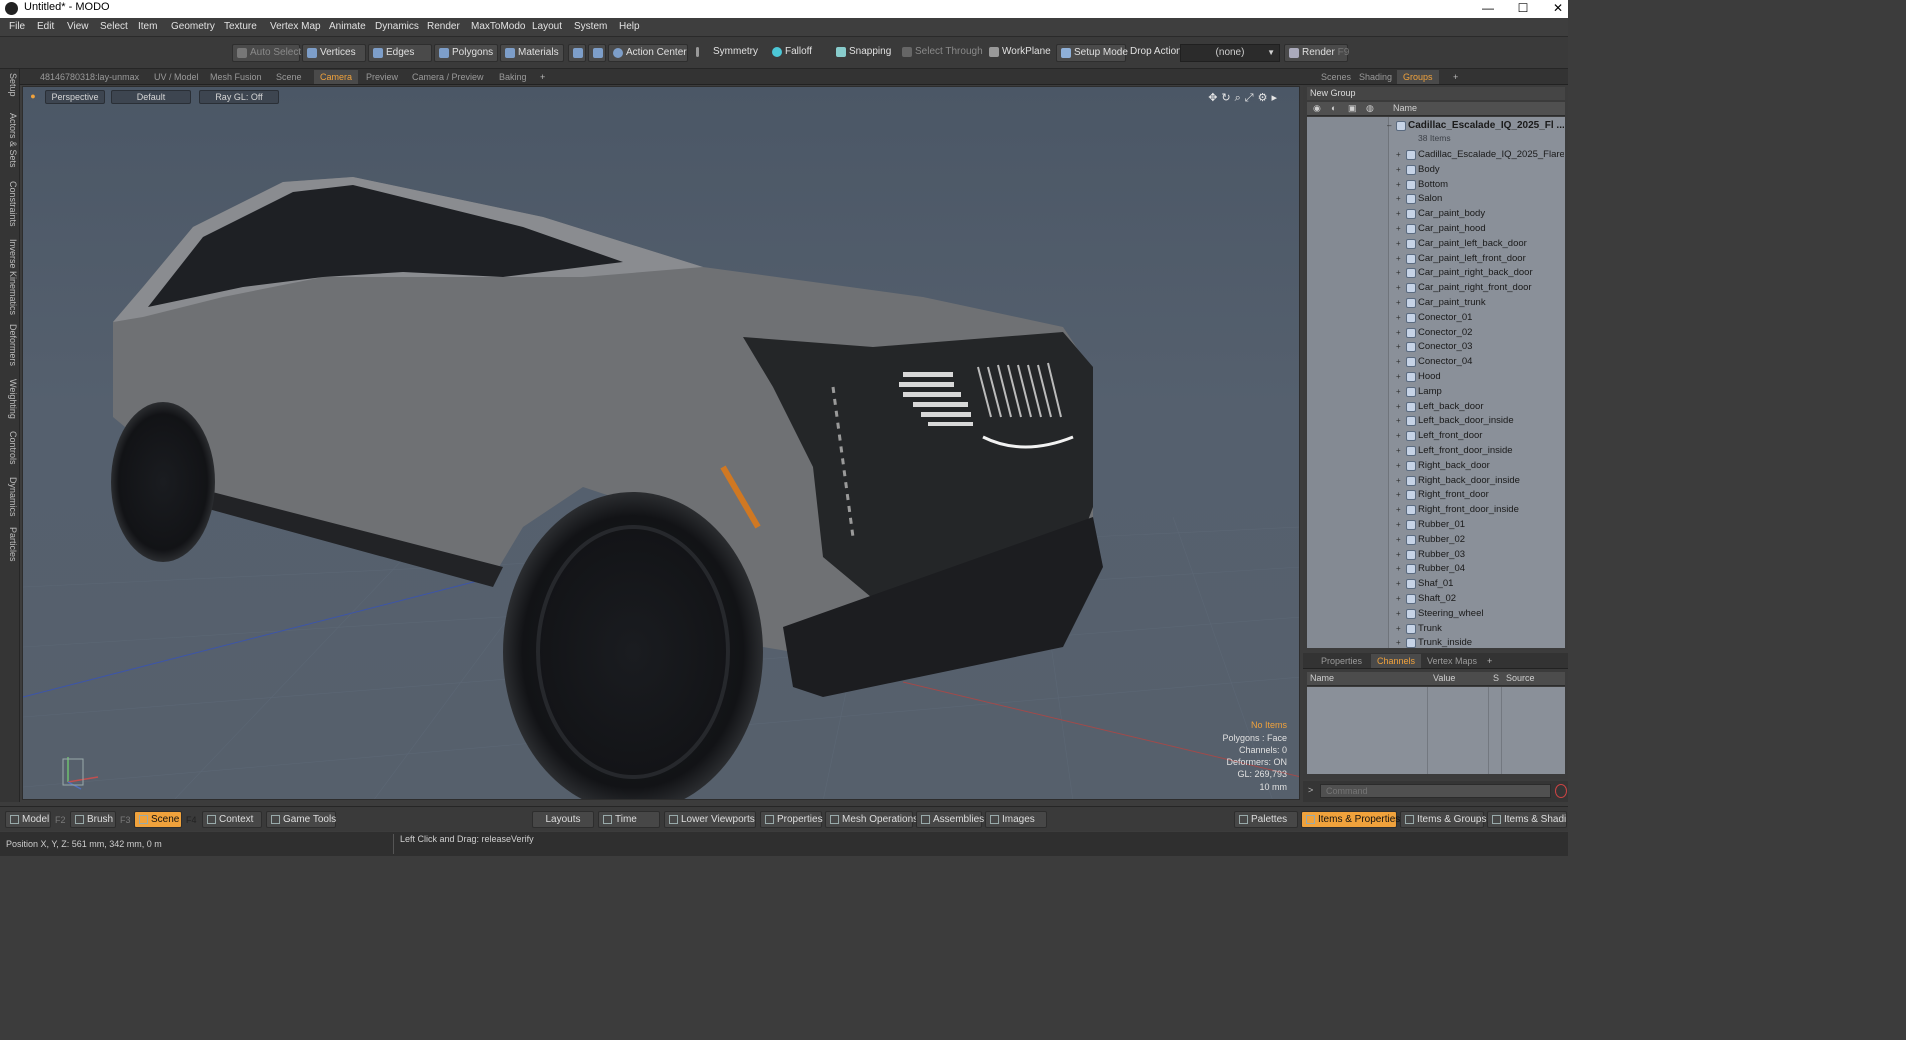 This screenshot has height=1040, width=1906. What do you see at coordinates (1436, 392) in the screenshot?
I see `group-item-row: + Lamp` at bounding box center [1436, 392].